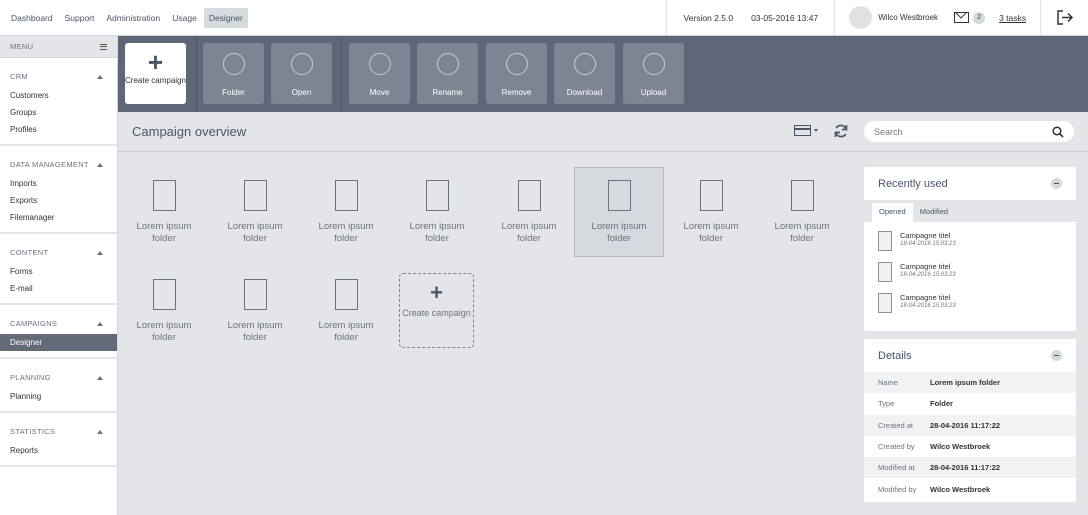  Describe the element at coordinates (965, 383) in the screenshot. I see `detail-value: Lorem ipsum folder` at that location.